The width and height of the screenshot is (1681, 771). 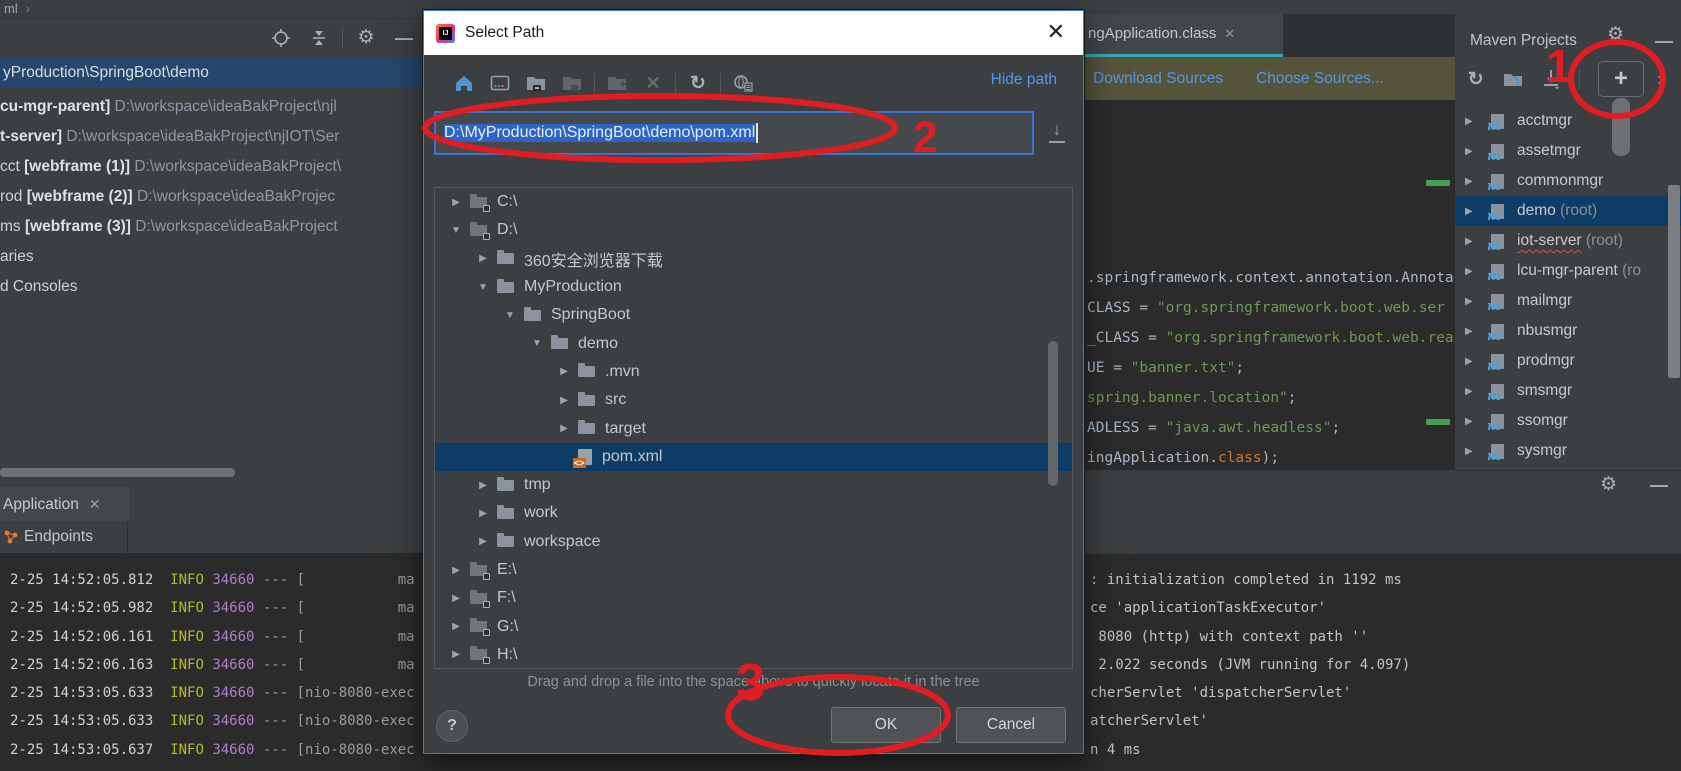 What do you see at coordinates (1568, 301) in the screenshot?
I see `maven-project-item: m mailmgr` at bounding box center [1568, 301].